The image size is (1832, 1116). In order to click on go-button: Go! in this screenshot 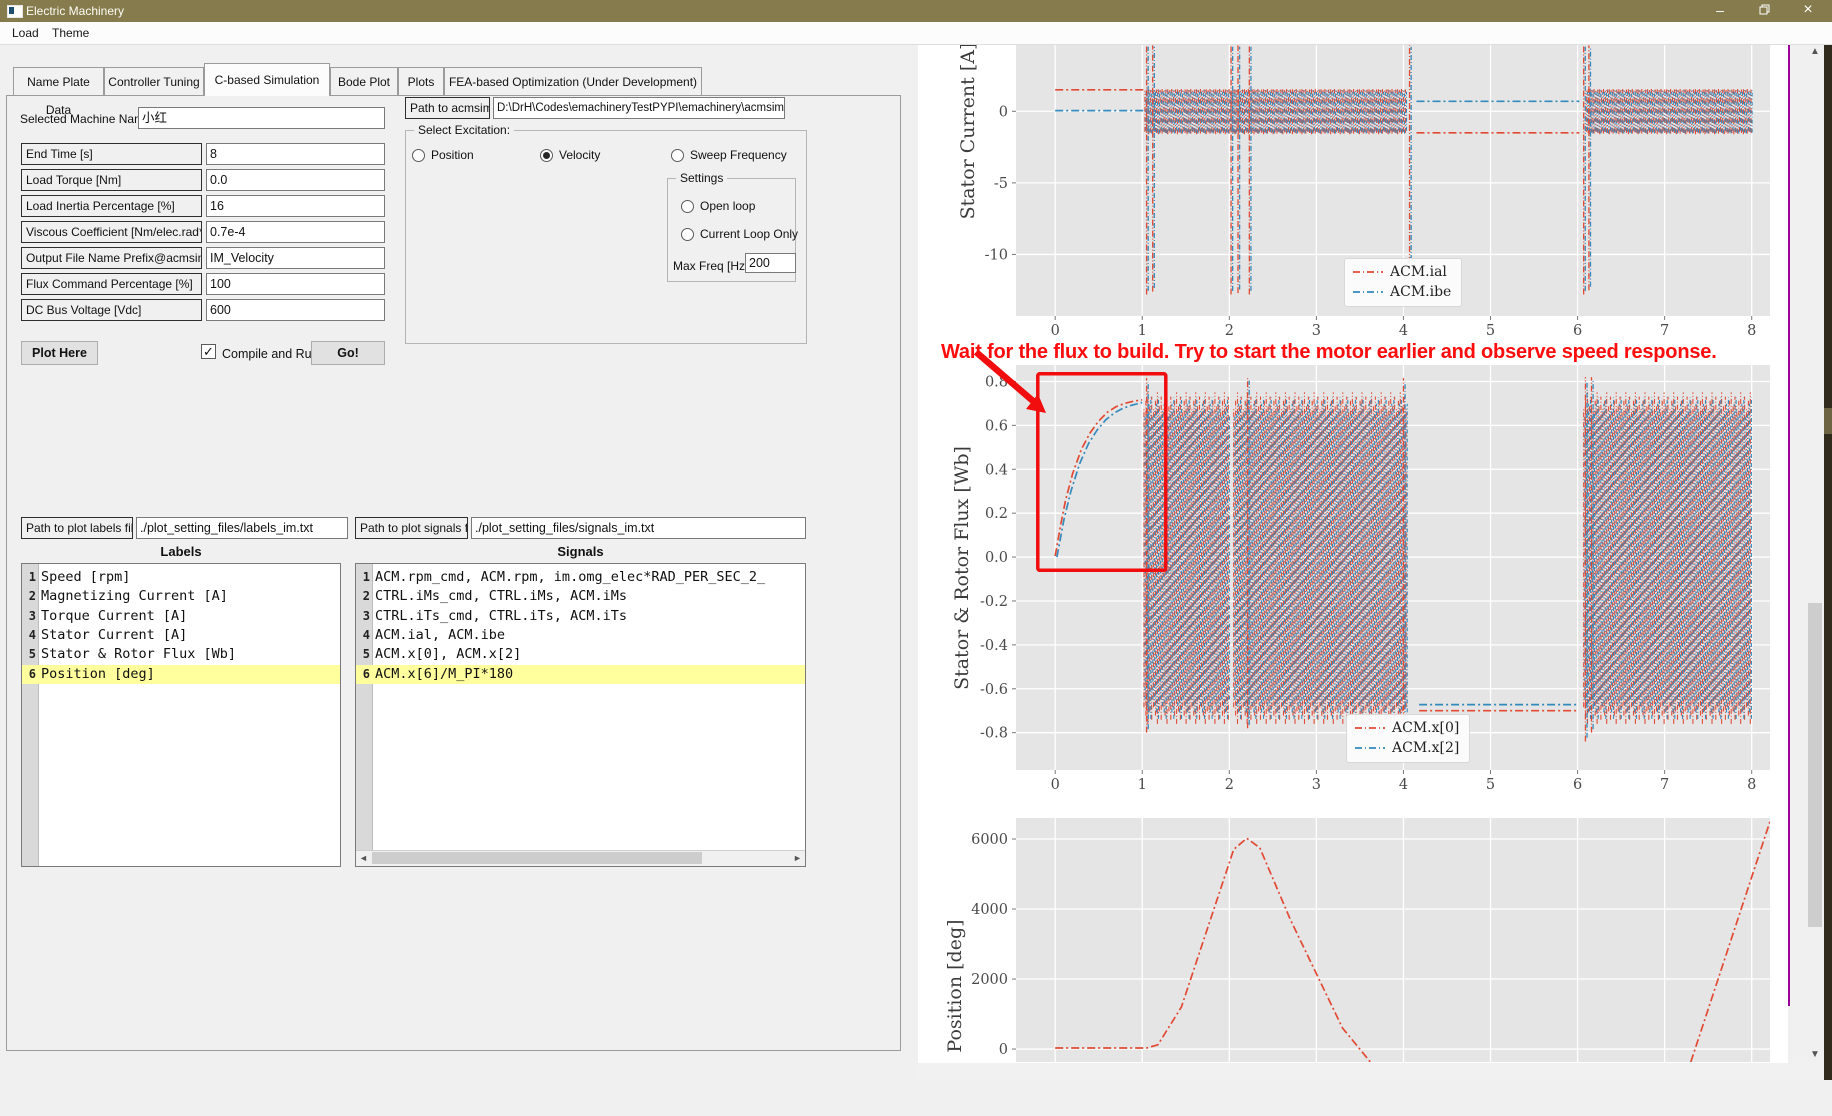, I will do `click(348, 353)`.